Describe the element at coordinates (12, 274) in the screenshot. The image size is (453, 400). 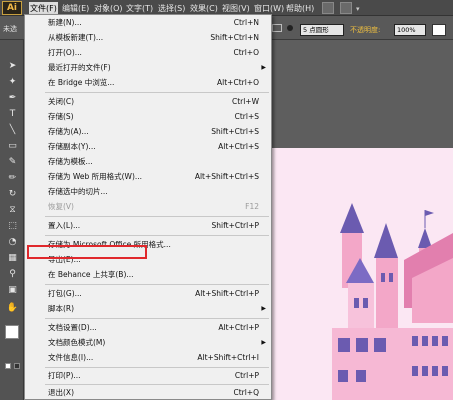
I see `eyedropper-icon: ⚲` at that location.